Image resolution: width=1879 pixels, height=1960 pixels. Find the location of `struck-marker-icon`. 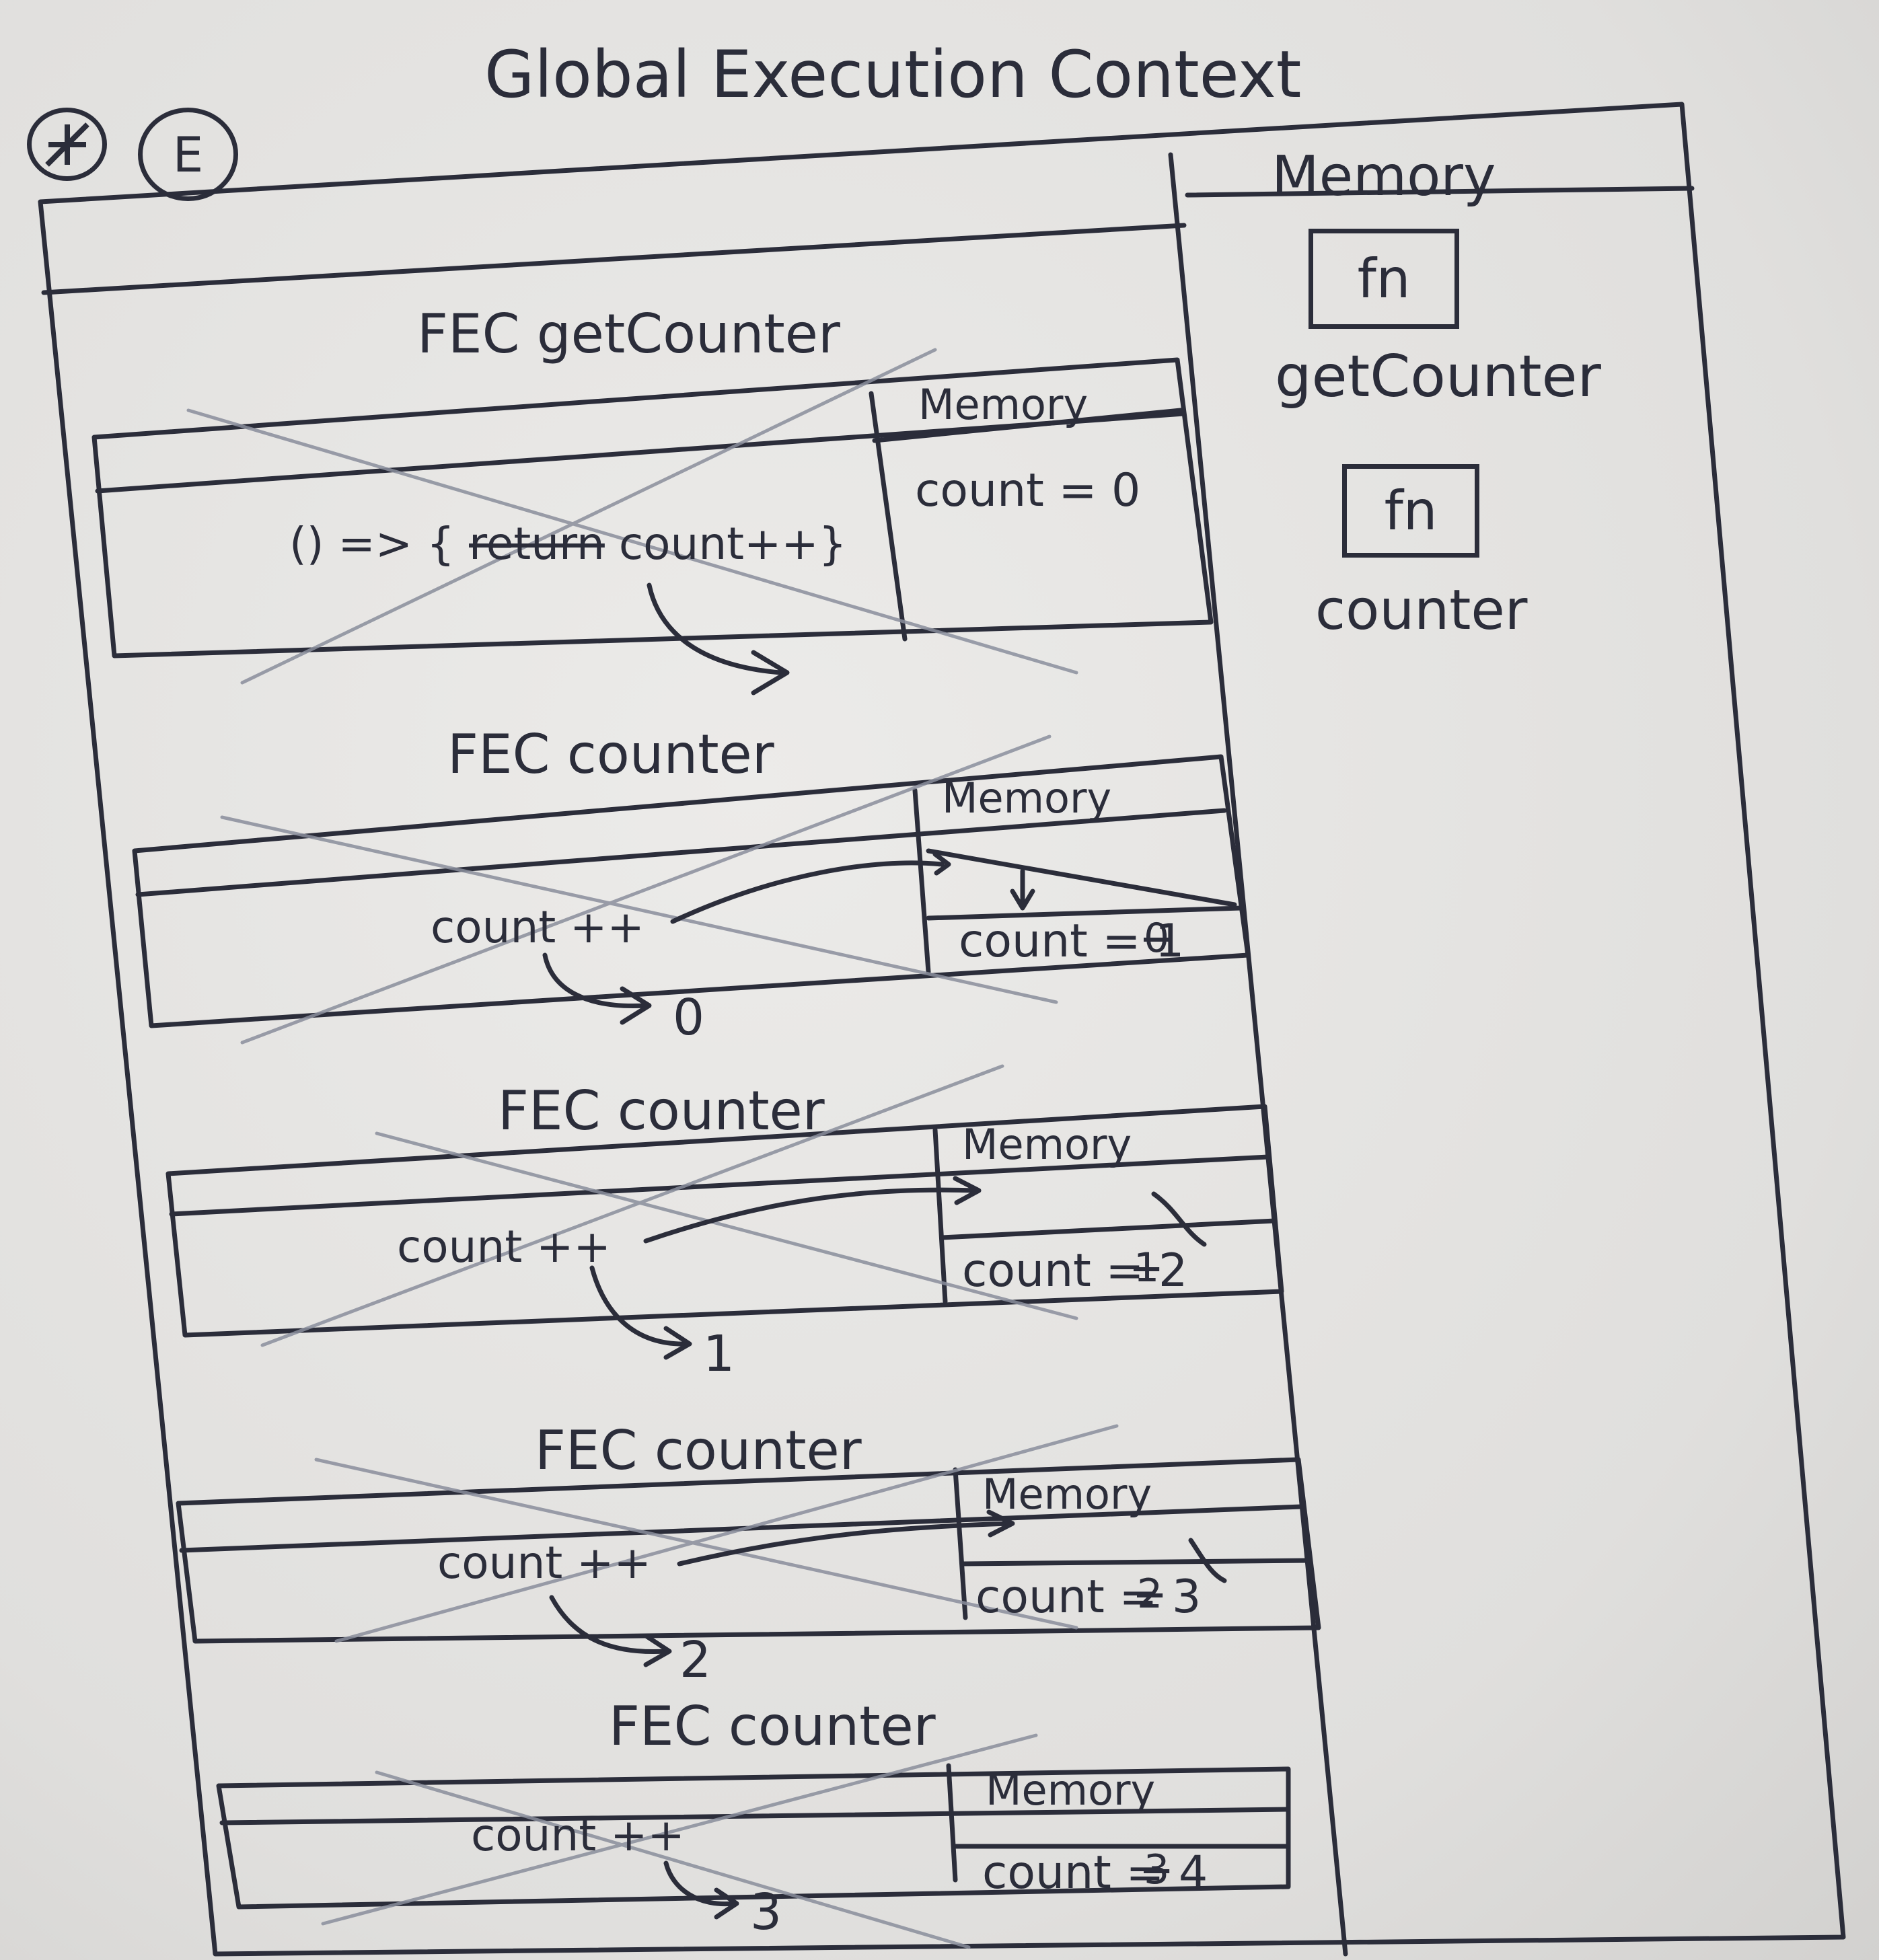

struck-marker-icon is located at coordinates (67, 144).